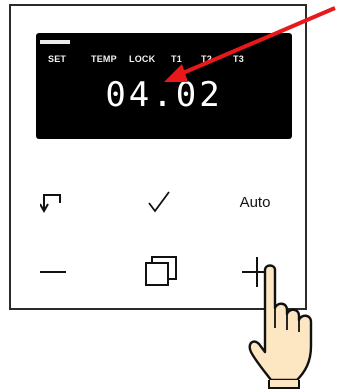 The width and height of the screenshot is (342, 392). I want to click on checkmark-icon, so click(159, 202).